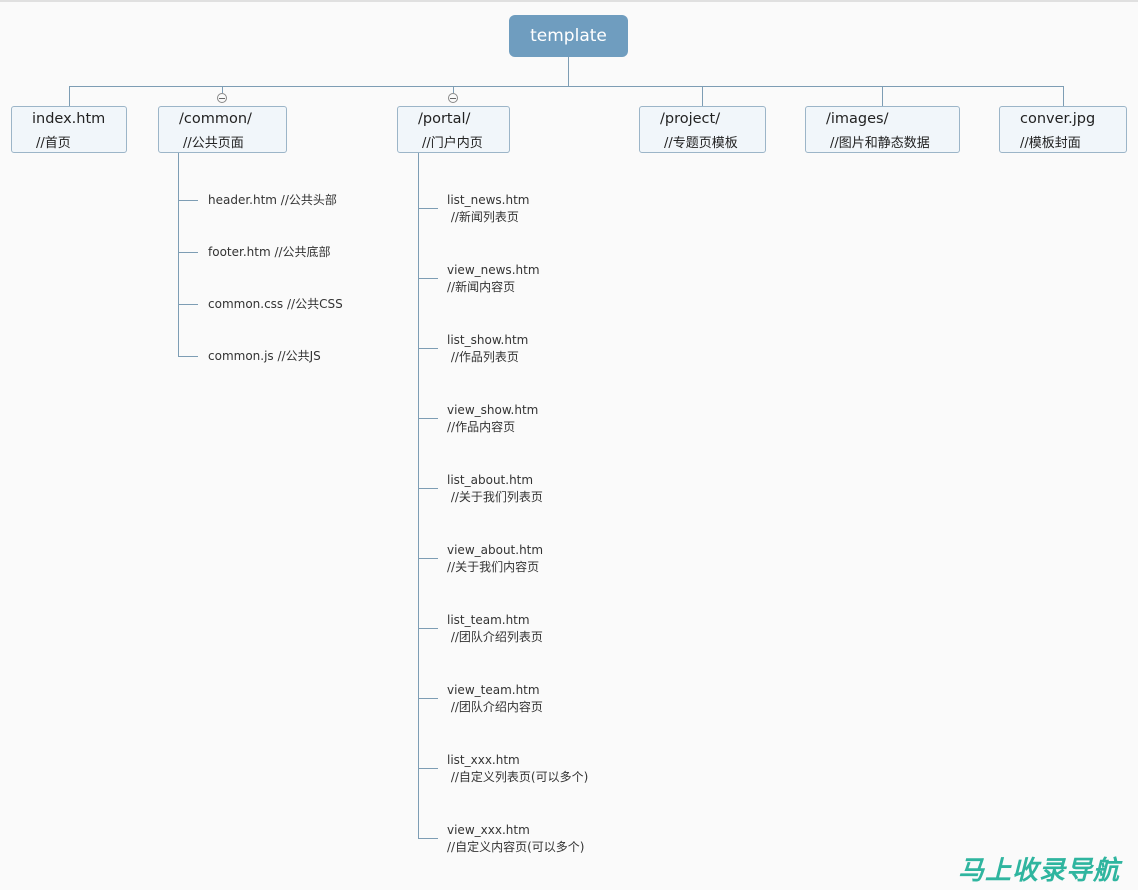 This screenshot has width=1138, height=890. Describe the element at coordinates (493, 567) in the screenshot. I see `file-comment: //关于我们内容页` at that location.